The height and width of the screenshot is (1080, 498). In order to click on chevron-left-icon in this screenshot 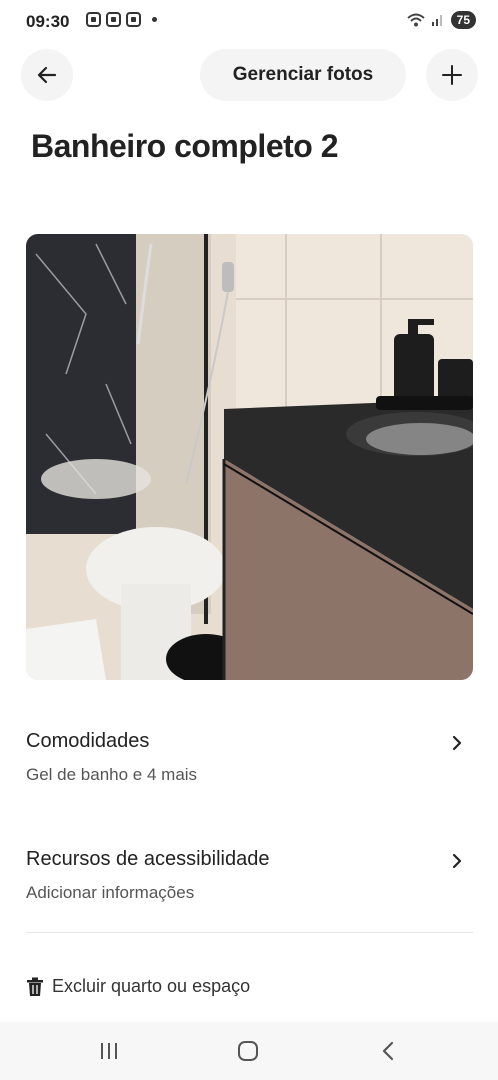, I will do `click(388, 1051)`.